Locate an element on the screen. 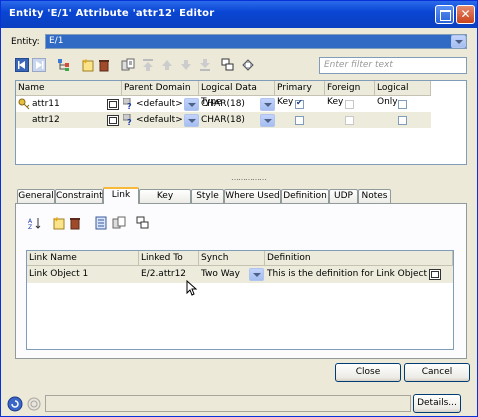 This screenshot has height=417, width=478. title-bar: Entity 'E/1' Attribute 'attr12' Editor ✕ is located at coordinates (239, 14).